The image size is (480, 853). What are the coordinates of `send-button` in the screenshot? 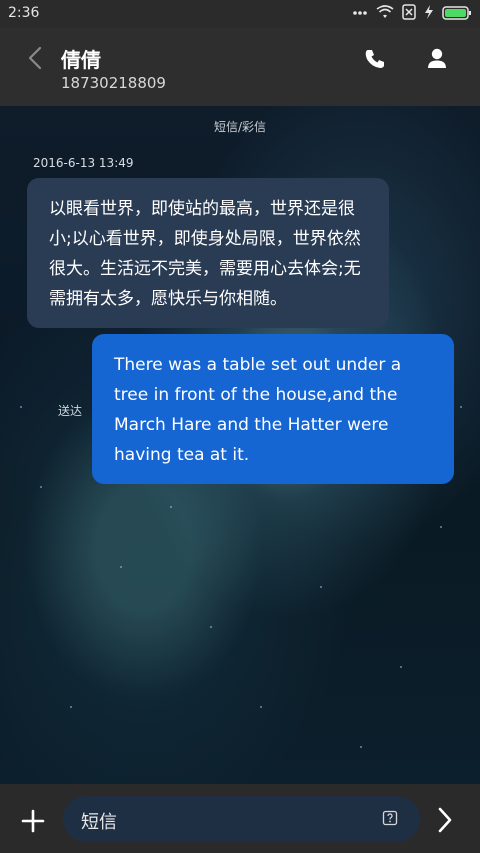 It's located at (445, 820).